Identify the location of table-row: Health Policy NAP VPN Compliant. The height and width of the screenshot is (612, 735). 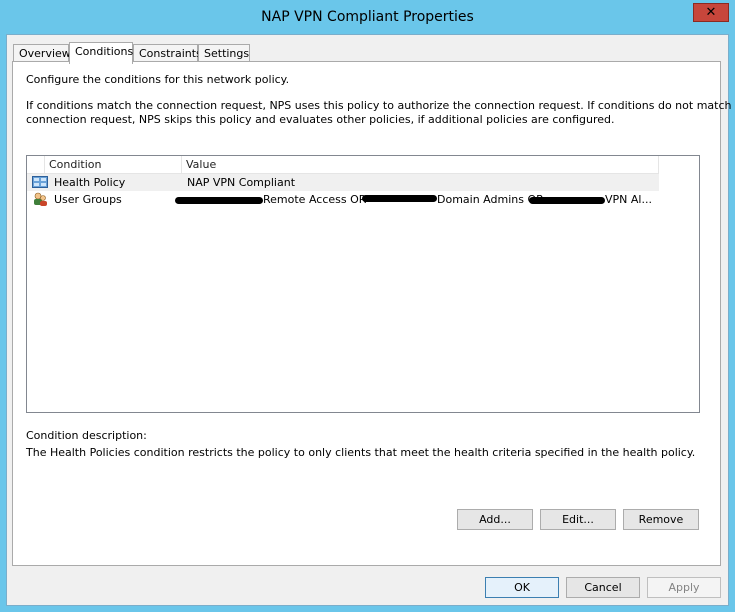
(343, 182).